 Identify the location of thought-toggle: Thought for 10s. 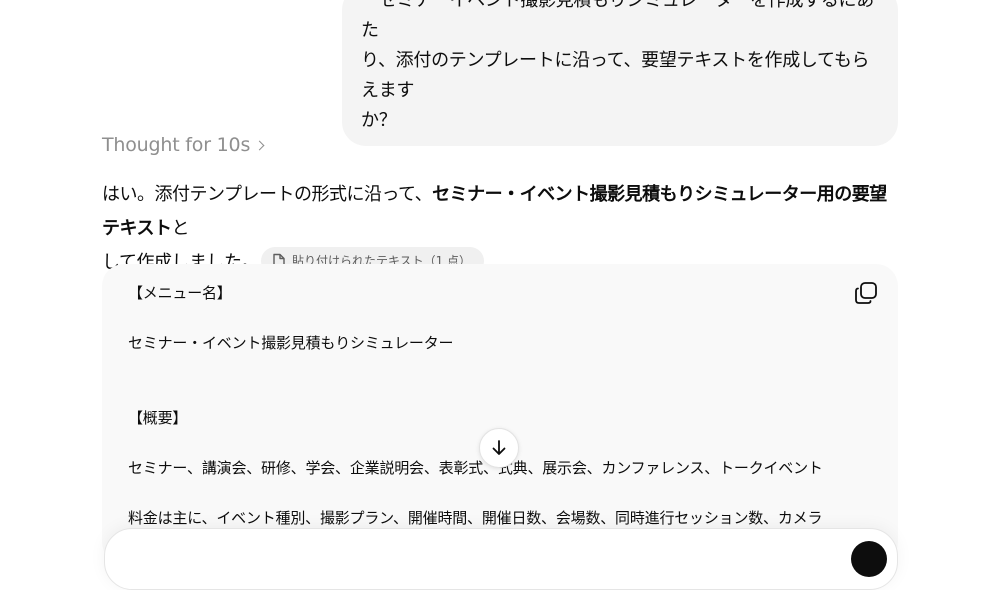
(183, 145).